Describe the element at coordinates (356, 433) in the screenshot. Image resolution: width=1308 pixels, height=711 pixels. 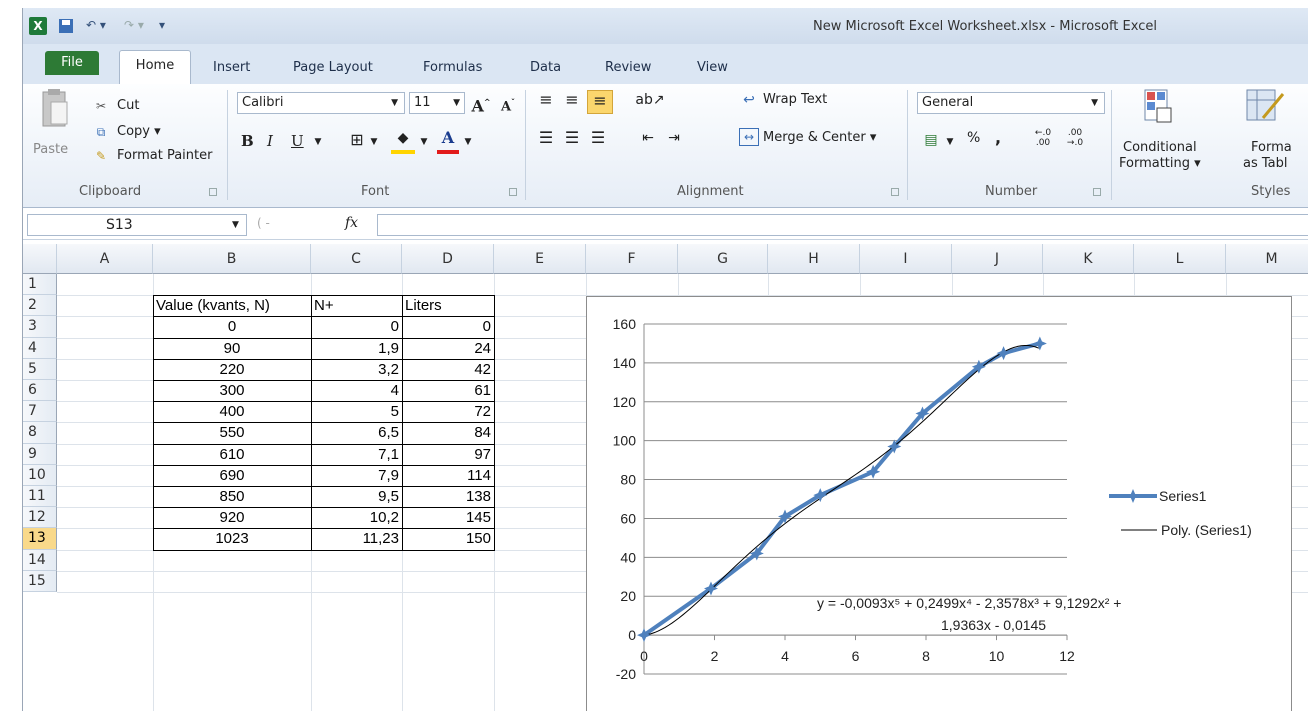
I see `table-cell-n-plus: 6,5` at that location.